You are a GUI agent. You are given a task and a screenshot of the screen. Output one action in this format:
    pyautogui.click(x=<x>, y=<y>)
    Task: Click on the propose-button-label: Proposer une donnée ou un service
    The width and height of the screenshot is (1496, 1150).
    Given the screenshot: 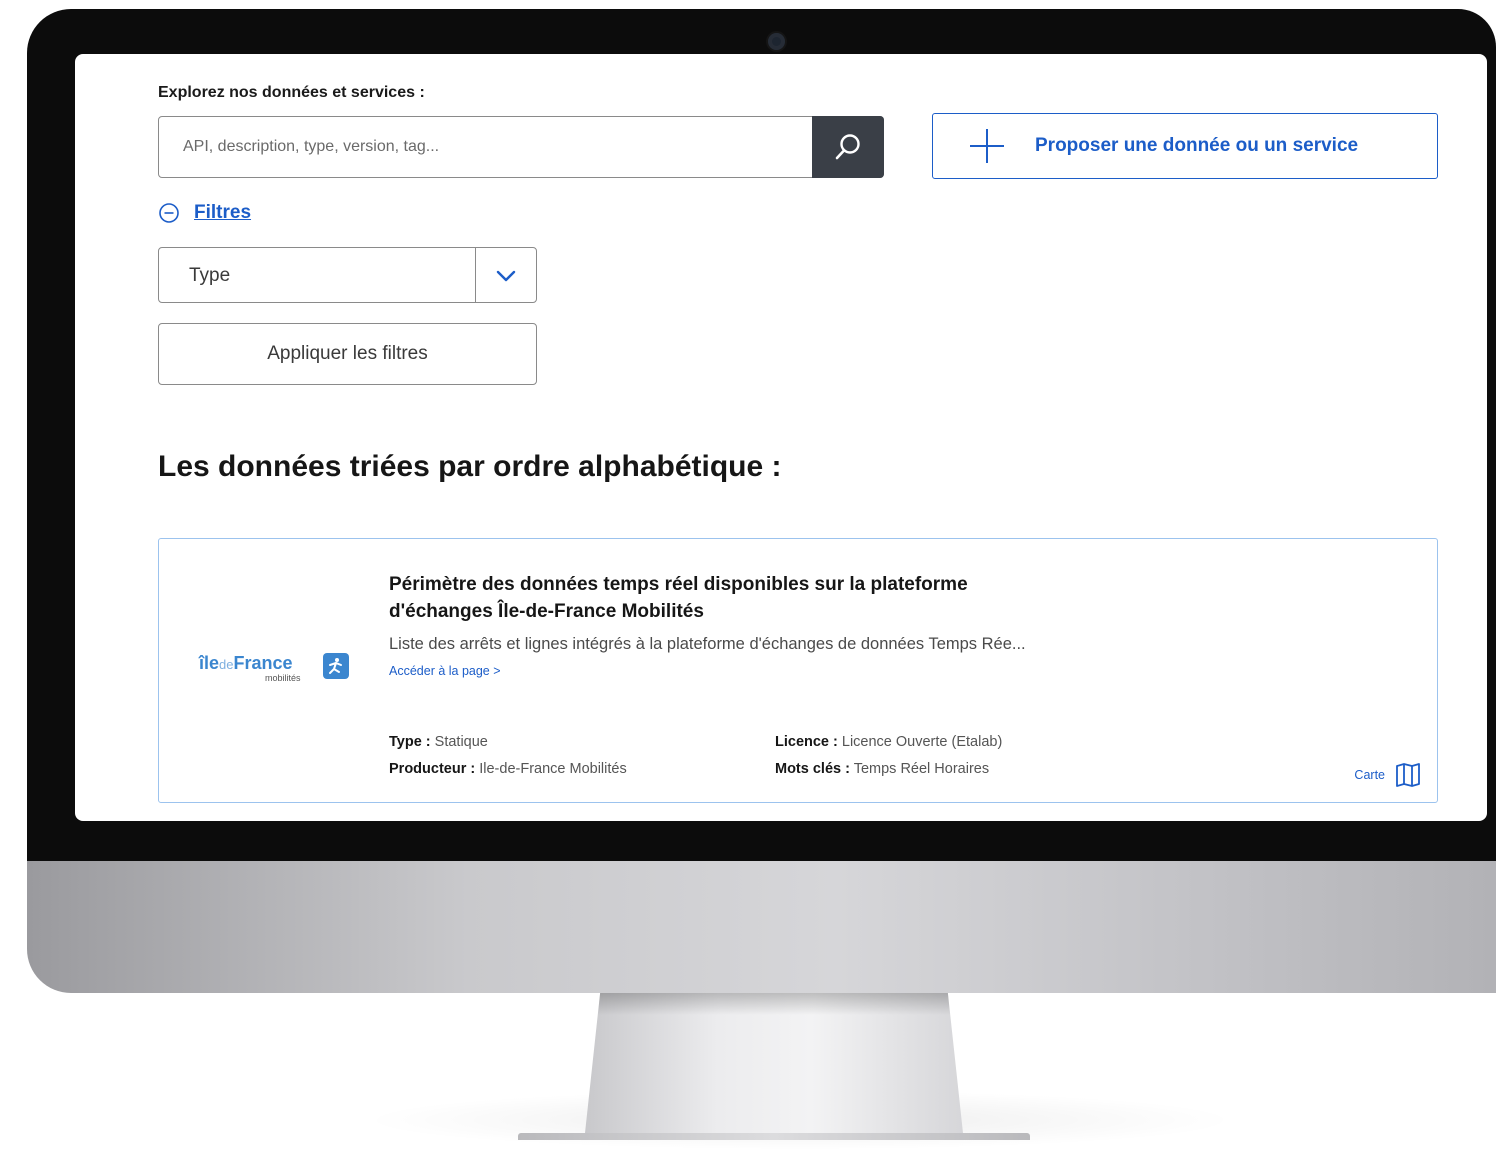 What is the action you would take?
    pyautogui.click(x=1197, y=145)
    